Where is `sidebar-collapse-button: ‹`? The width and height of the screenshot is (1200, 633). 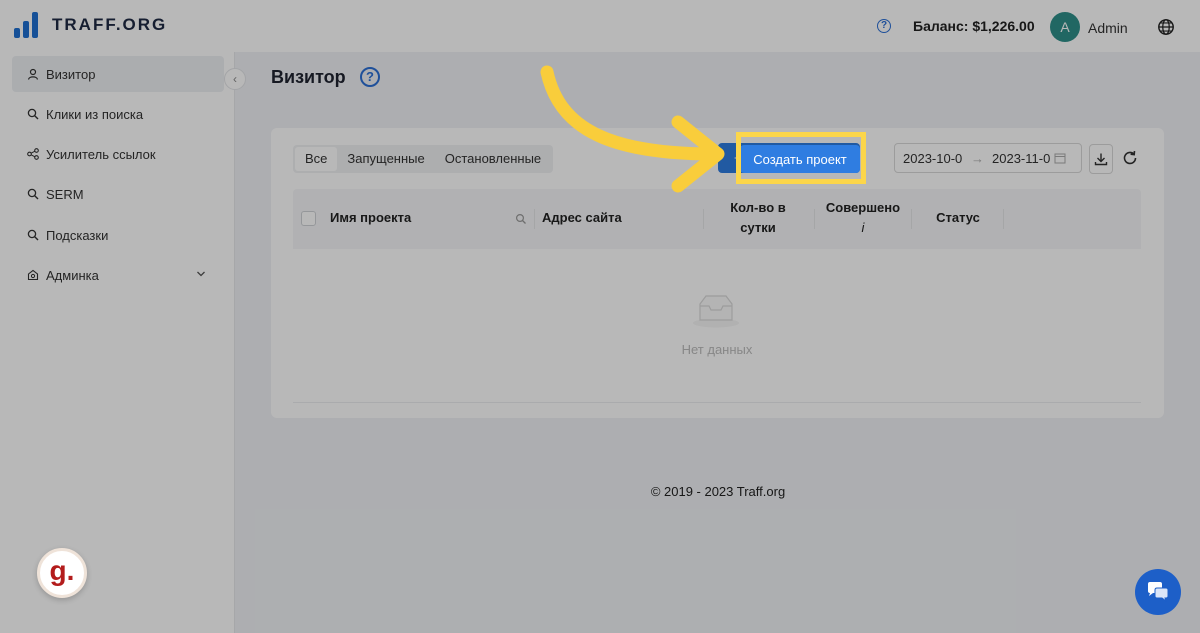
sidebar-collapse-button: ‹ is located at coordinates (235, 79).